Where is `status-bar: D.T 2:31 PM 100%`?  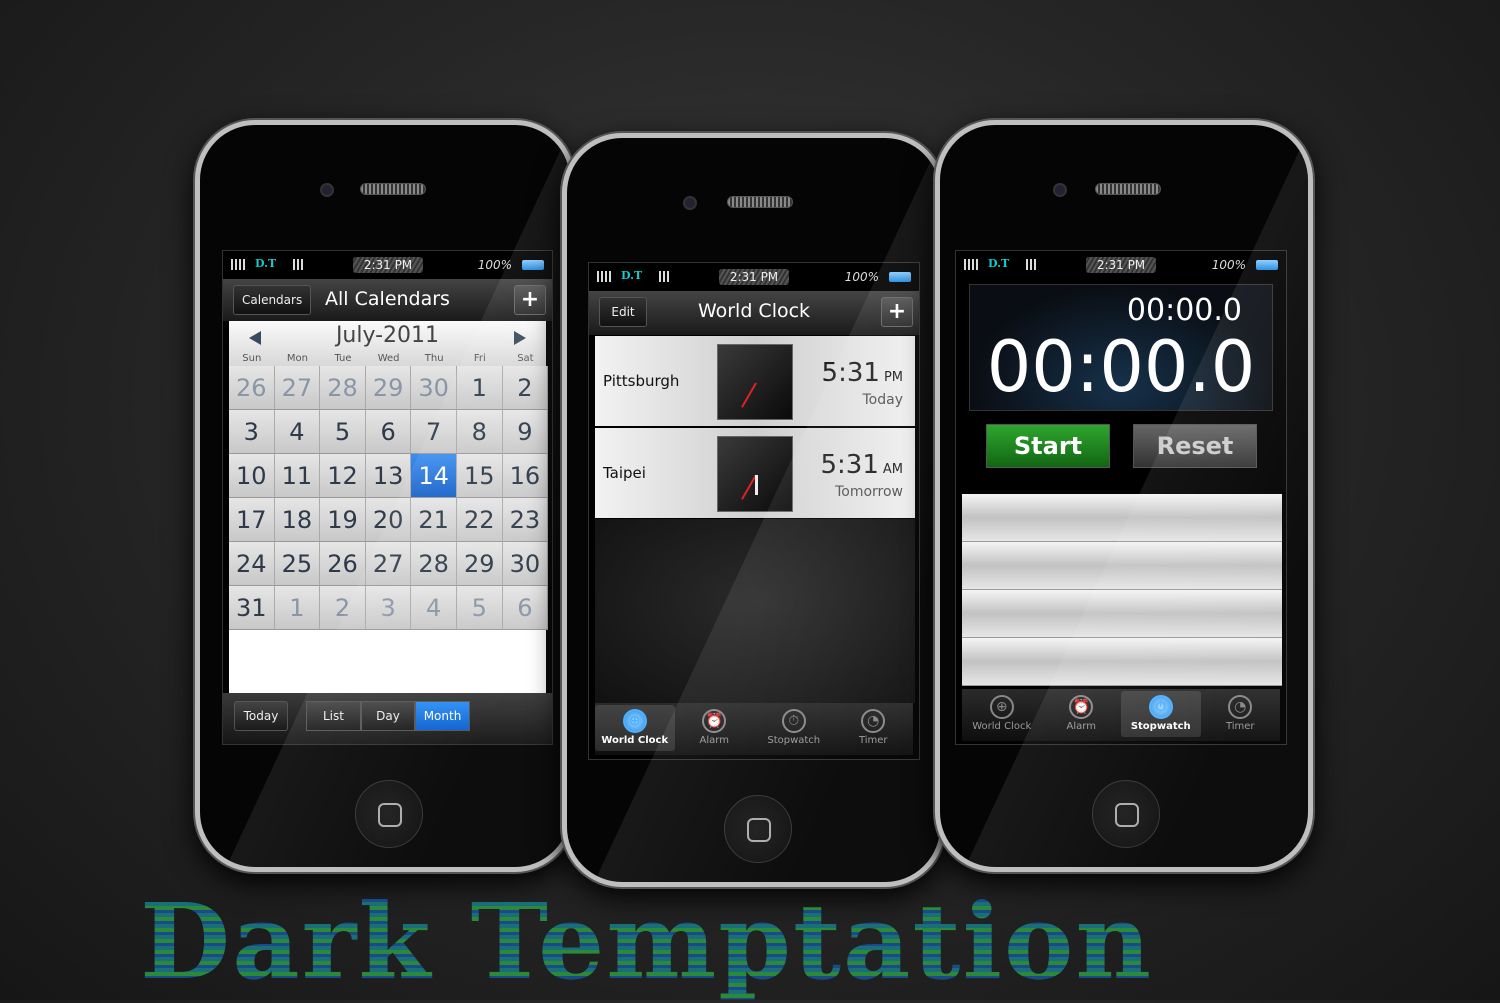 status-bar: D.T 2:31 PM 100% is located at coordinates (754, 277).